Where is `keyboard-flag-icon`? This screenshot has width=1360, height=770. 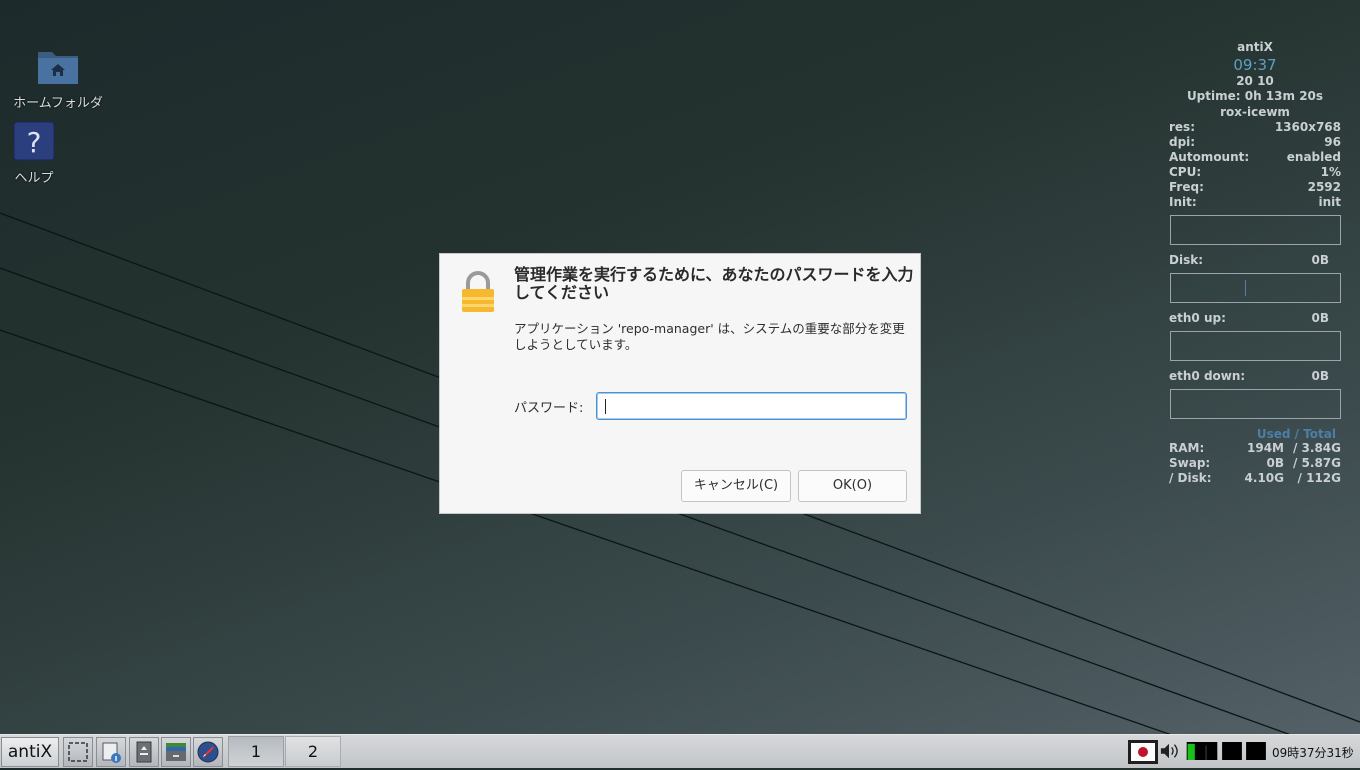
keyboard-flag-icon is located at coordinates (1143, 752).